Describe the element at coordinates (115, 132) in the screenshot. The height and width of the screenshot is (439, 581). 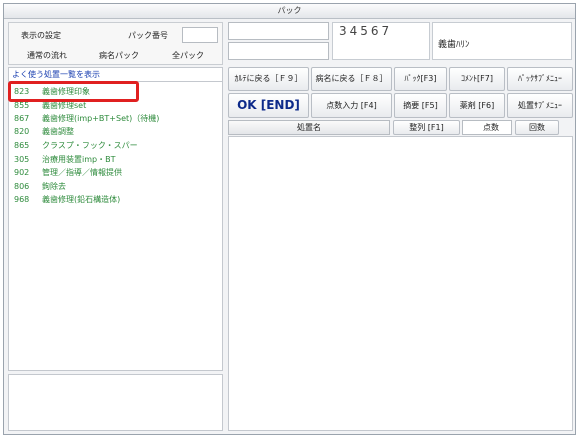
I see `list-item: 820 義歯調整` at that location.